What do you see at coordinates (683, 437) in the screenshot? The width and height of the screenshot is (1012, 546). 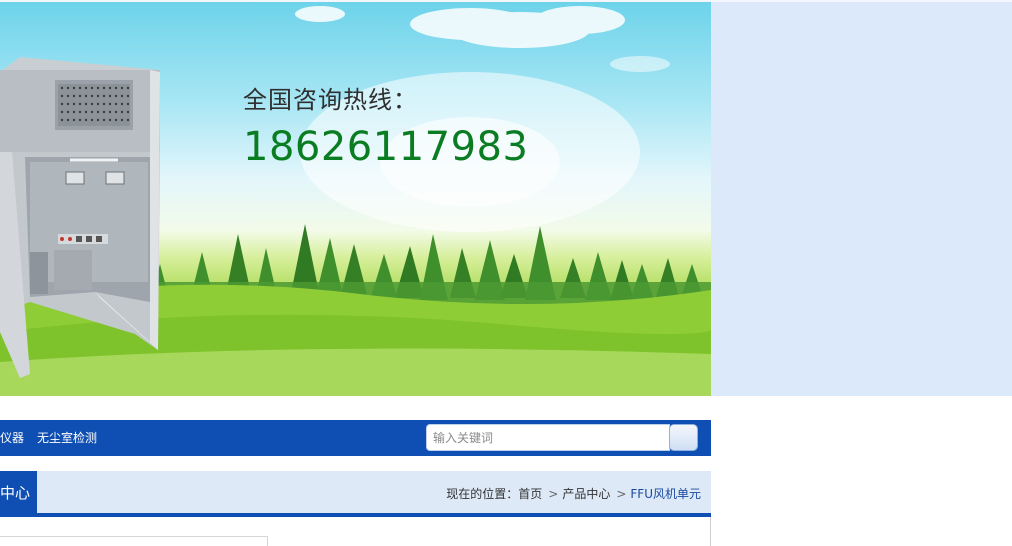 I see `search-button` at bounding box center [683, 437].